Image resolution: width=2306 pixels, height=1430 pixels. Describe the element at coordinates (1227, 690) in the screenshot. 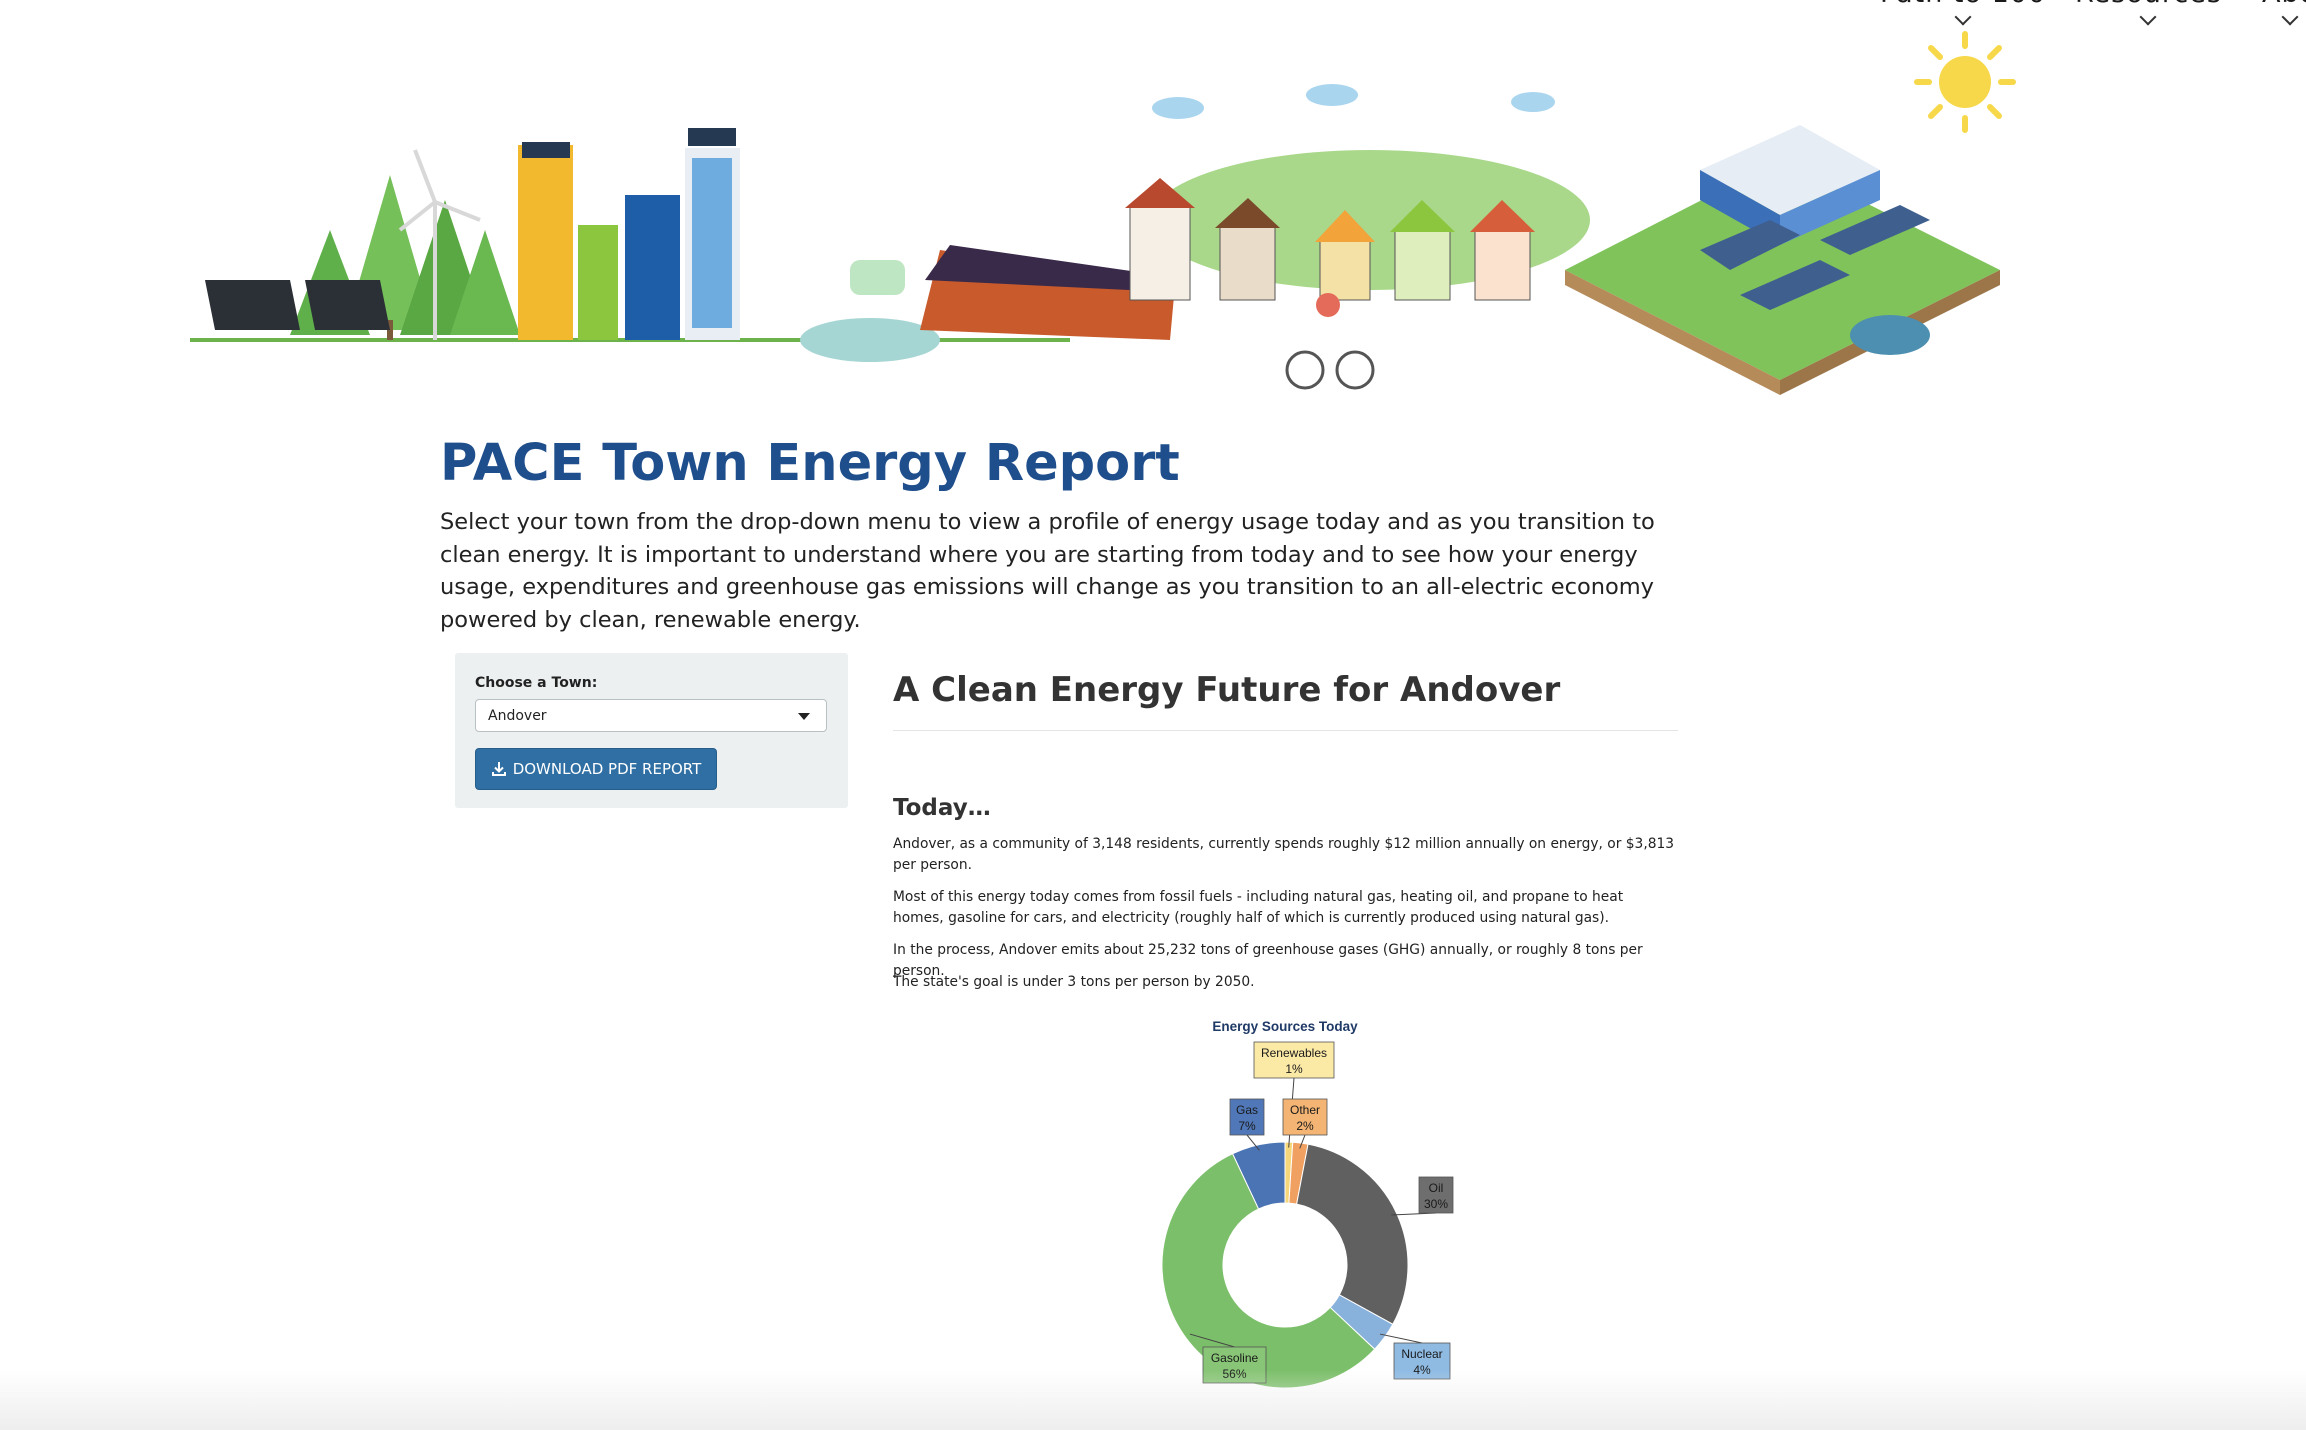

I see `report-heading: A Clean Energy Future for Andover` at that location.